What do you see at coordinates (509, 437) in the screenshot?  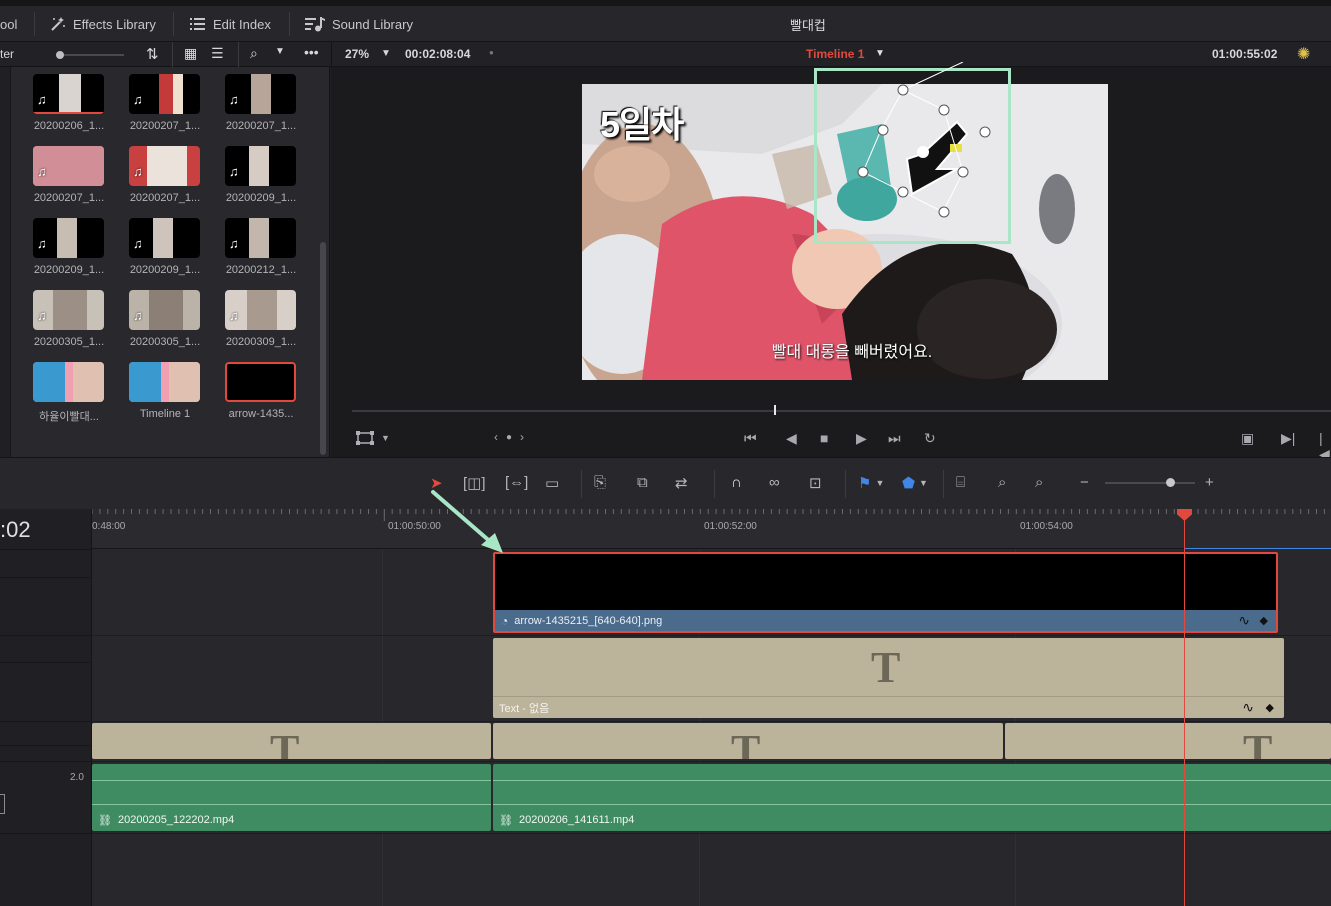 I see `frame-nav: ‹ ● ›` at bounding box center [509, 437].